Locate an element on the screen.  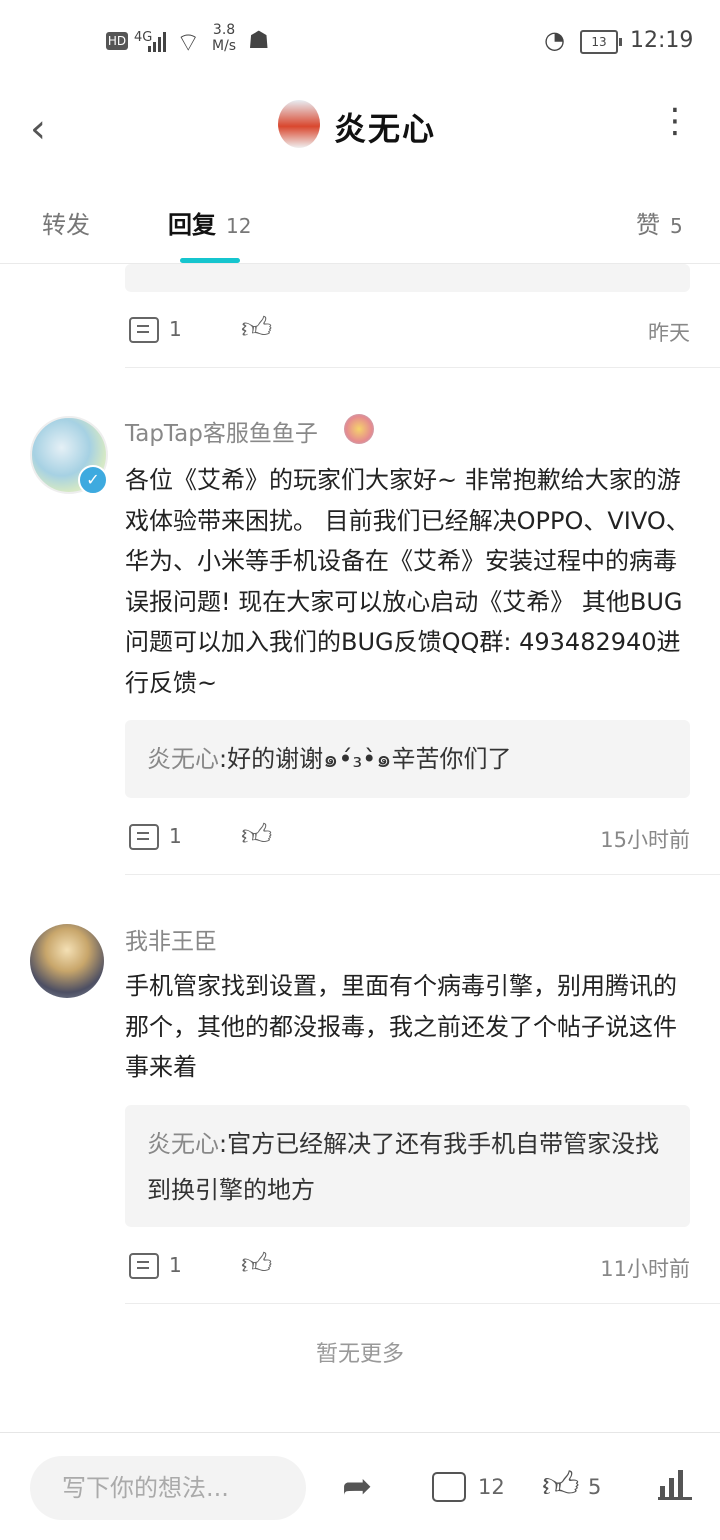
reply-quote-partial is located at coordinates (407, 278).